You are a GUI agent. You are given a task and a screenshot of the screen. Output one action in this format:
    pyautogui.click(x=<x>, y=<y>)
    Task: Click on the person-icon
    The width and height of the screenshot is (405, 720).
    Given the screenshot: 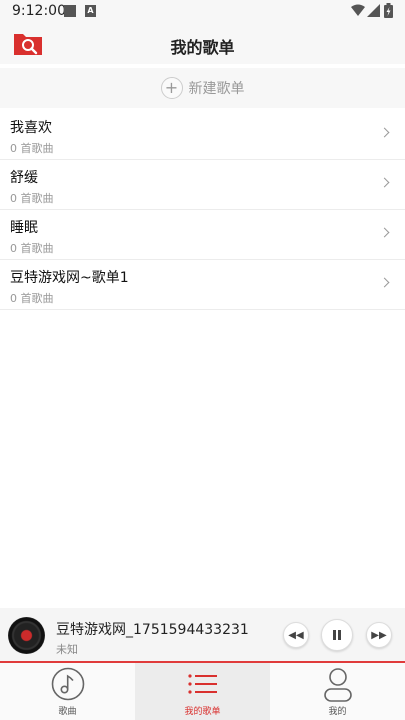 What is the action you would take?
    pyautogui.click(x=337, y=685)
    